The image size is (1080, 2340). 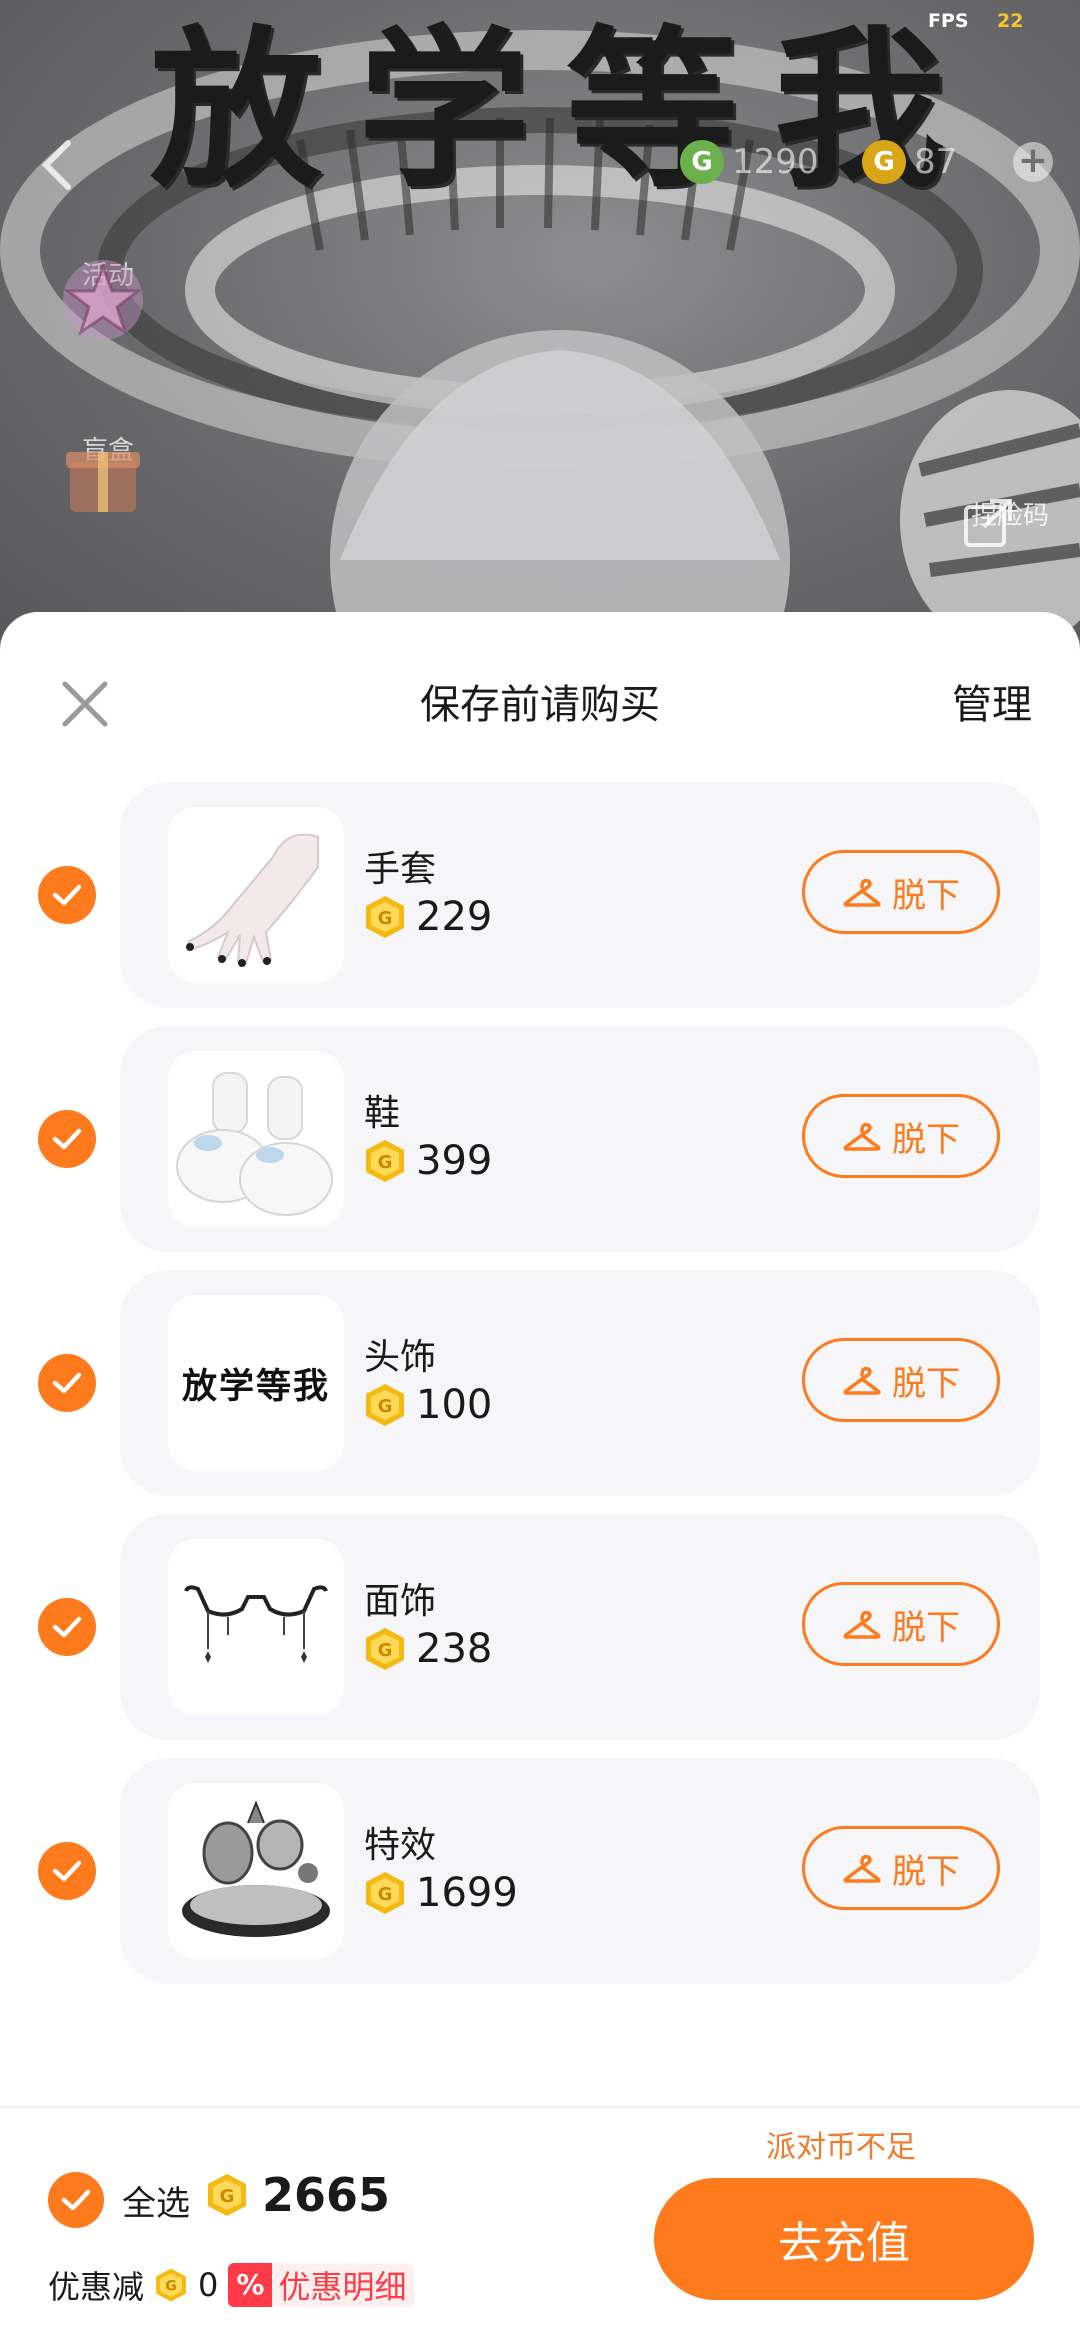 I want to click on share-icon, so click(x=988, y=523).